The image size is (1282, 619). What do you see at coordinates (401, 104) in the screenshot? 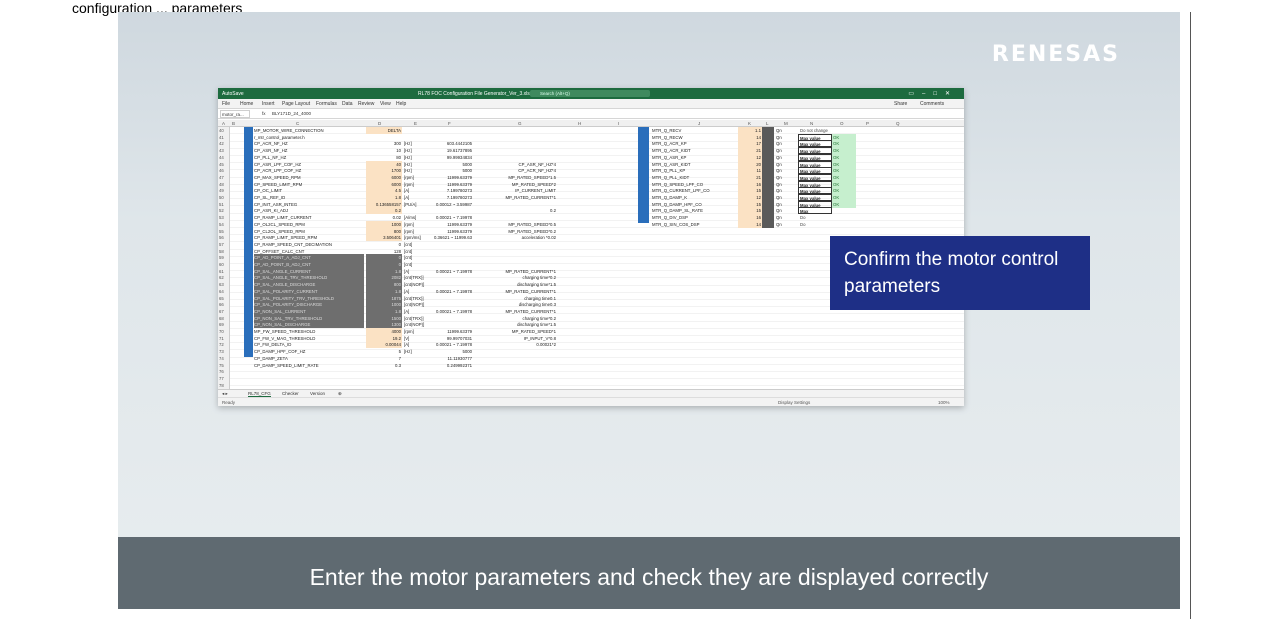
I see `tab-help: Help` at bounding box center [401, 104].